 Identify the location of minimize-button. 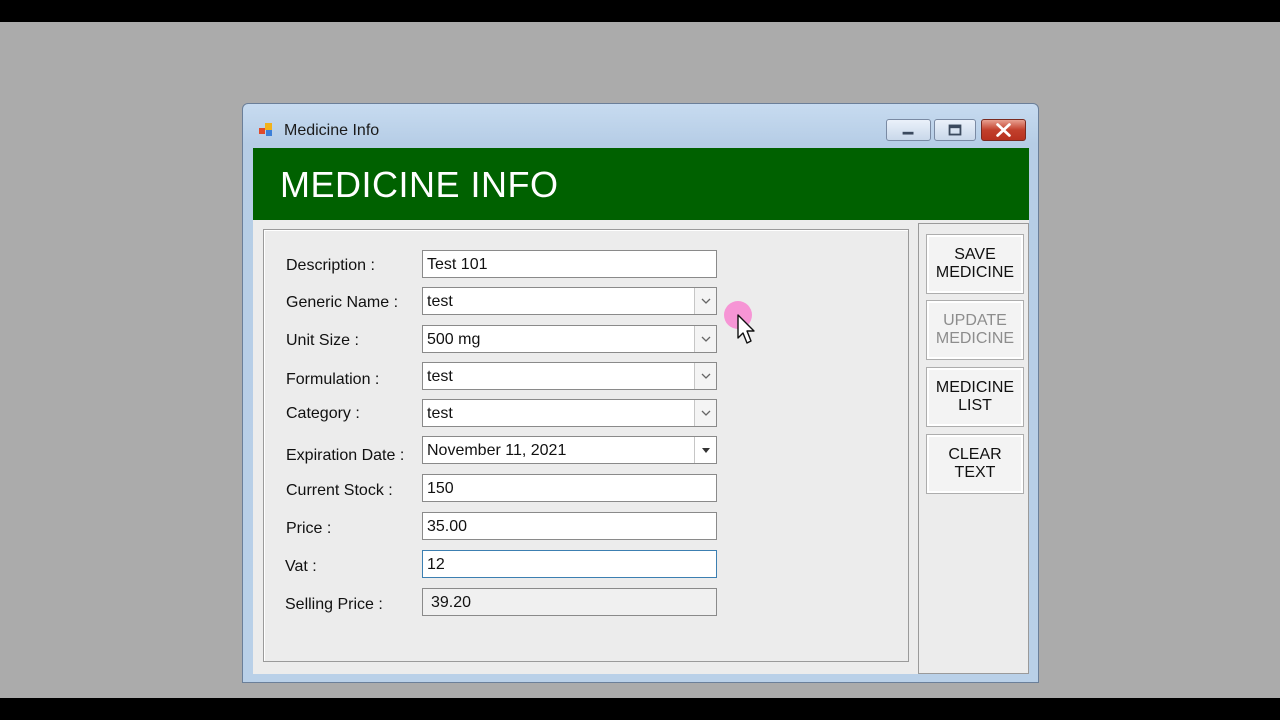
(908, 130).